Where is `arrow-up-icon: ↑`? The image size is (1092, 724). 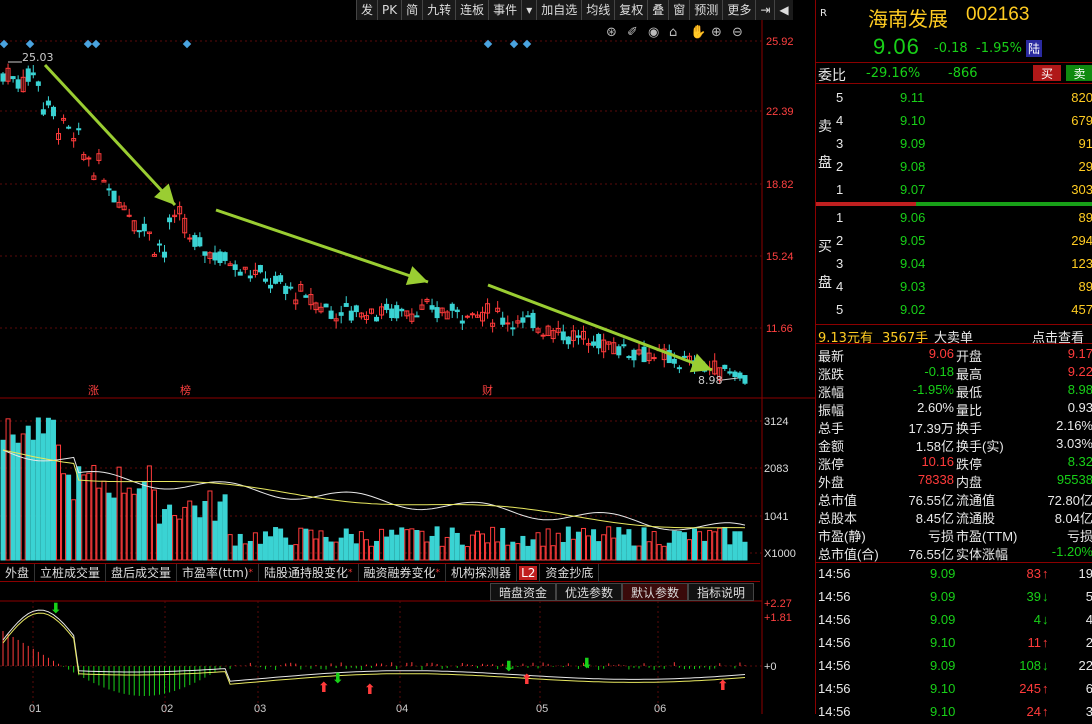
arrow-up-icon: ↑ is located at coordinates (1045, 688).